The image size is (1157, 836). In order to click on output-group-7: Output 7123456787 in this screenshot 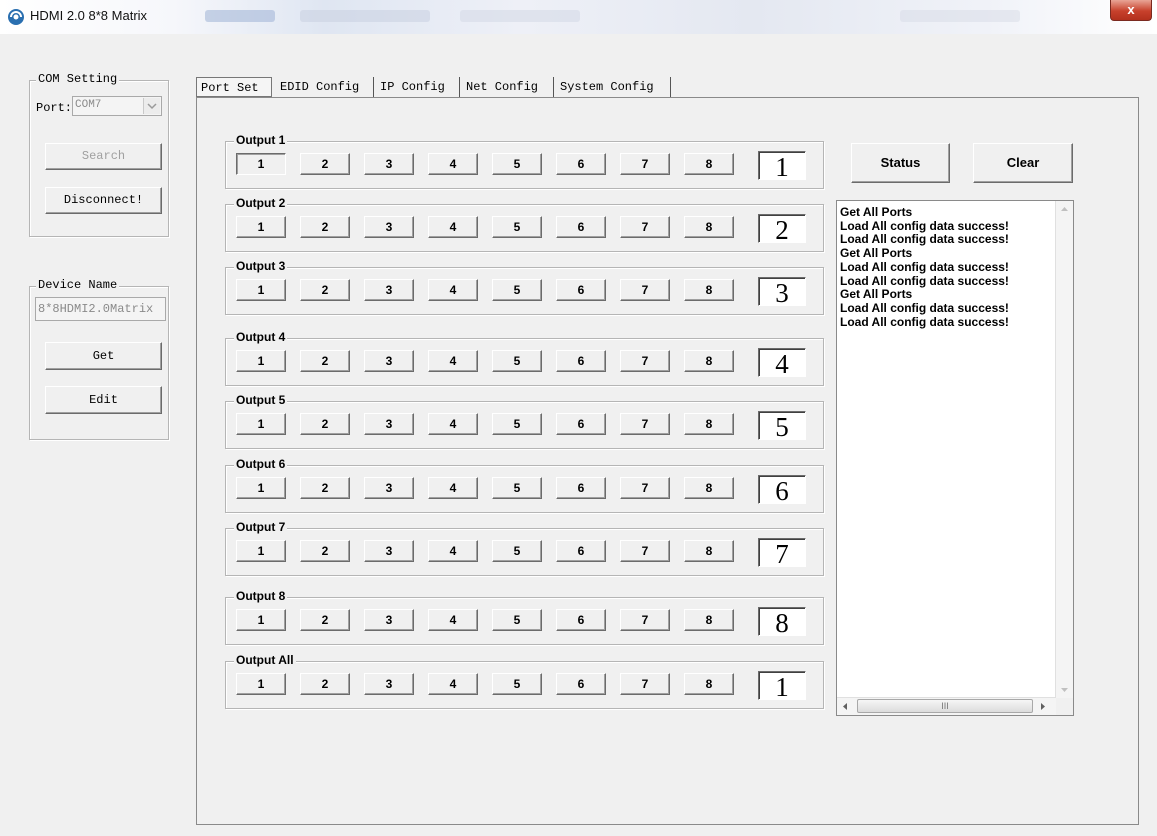, I will do `click(524, 548)`.